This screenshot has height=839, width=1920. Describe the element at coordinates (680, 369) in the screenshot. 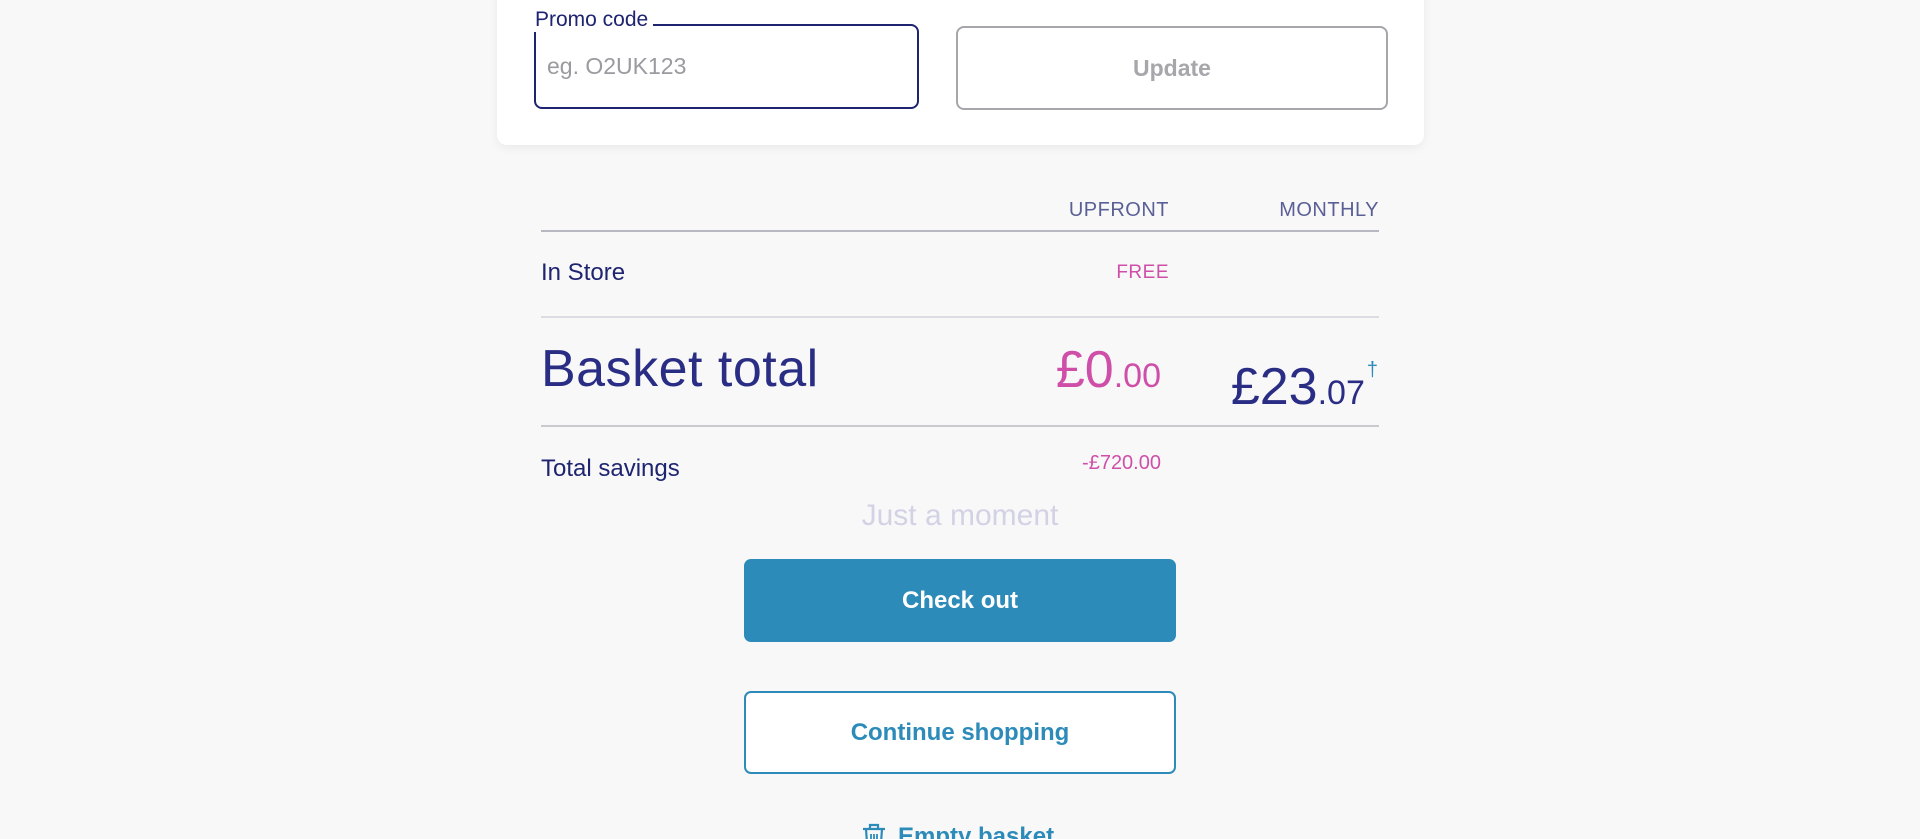

I see `basket-total-label: Basket total` at that location.